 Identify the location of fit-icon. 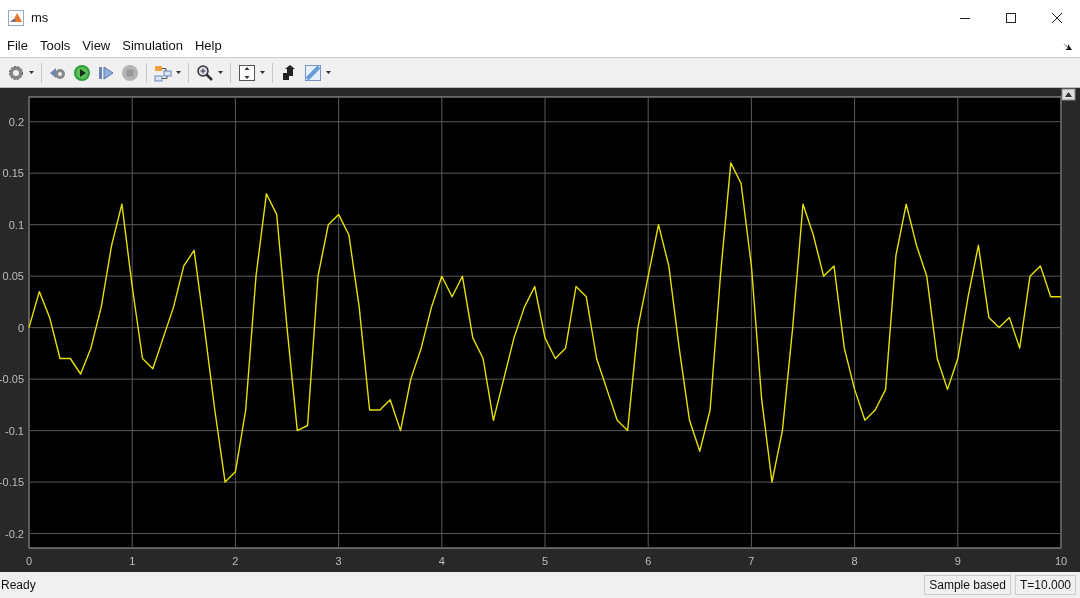
(247, 72).